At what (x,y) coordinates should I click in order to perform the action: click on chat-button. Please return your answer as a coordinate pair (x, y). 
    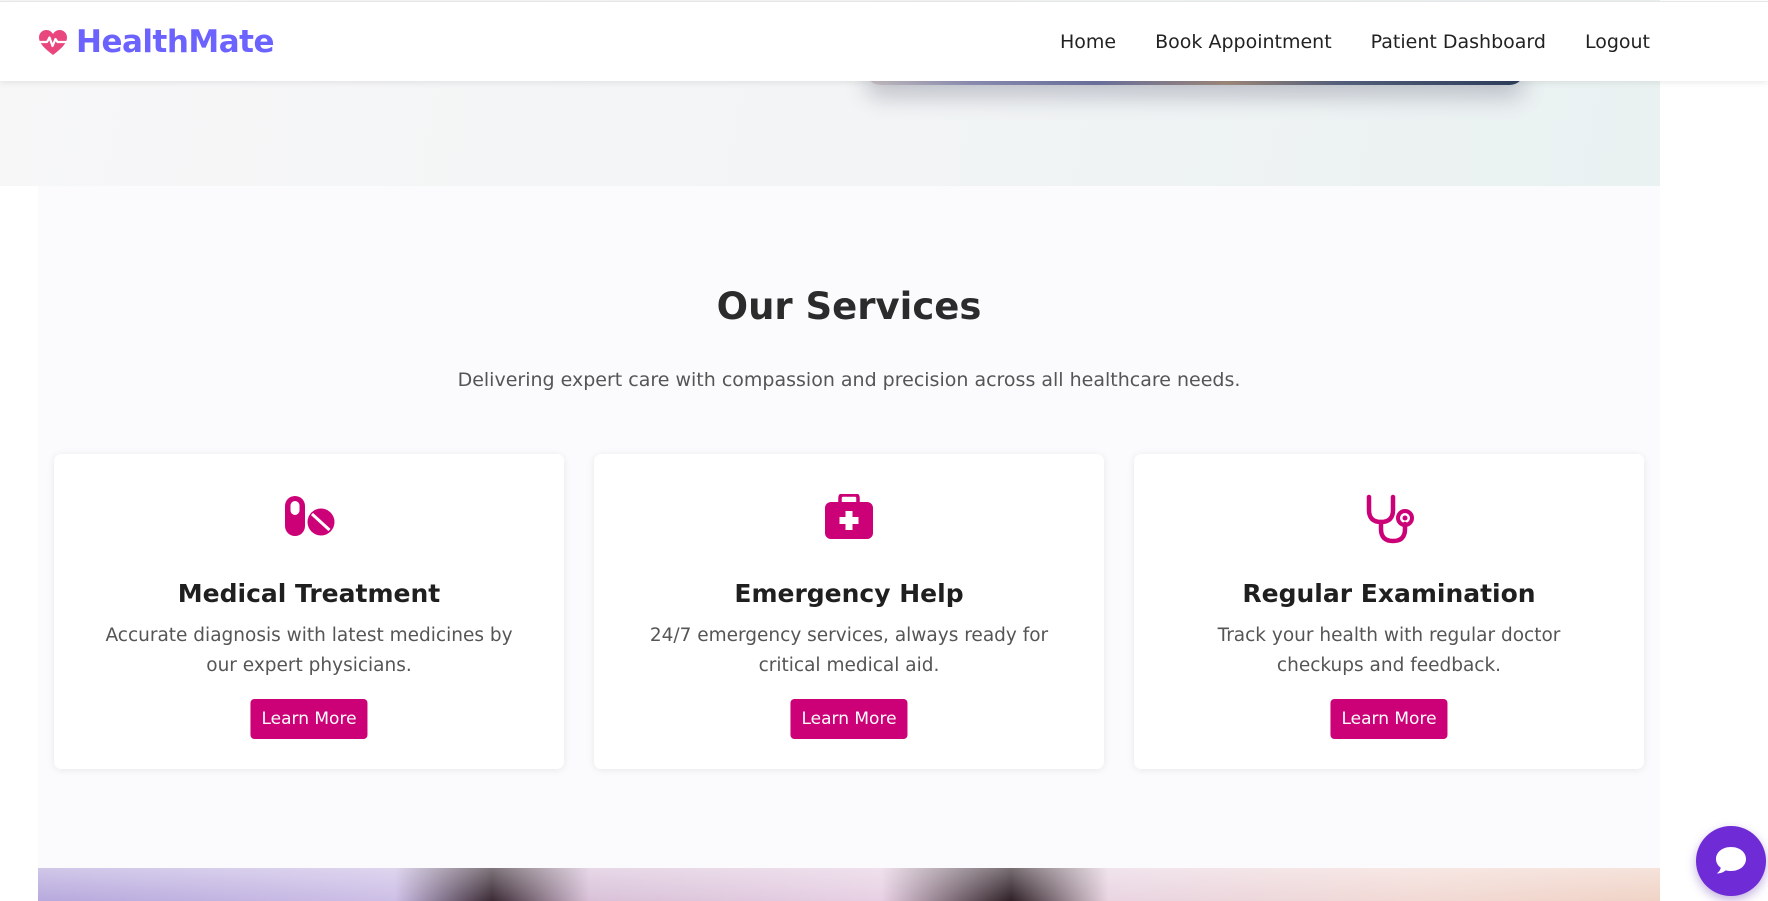
    Looking at the image, I should click on (1731, 861).